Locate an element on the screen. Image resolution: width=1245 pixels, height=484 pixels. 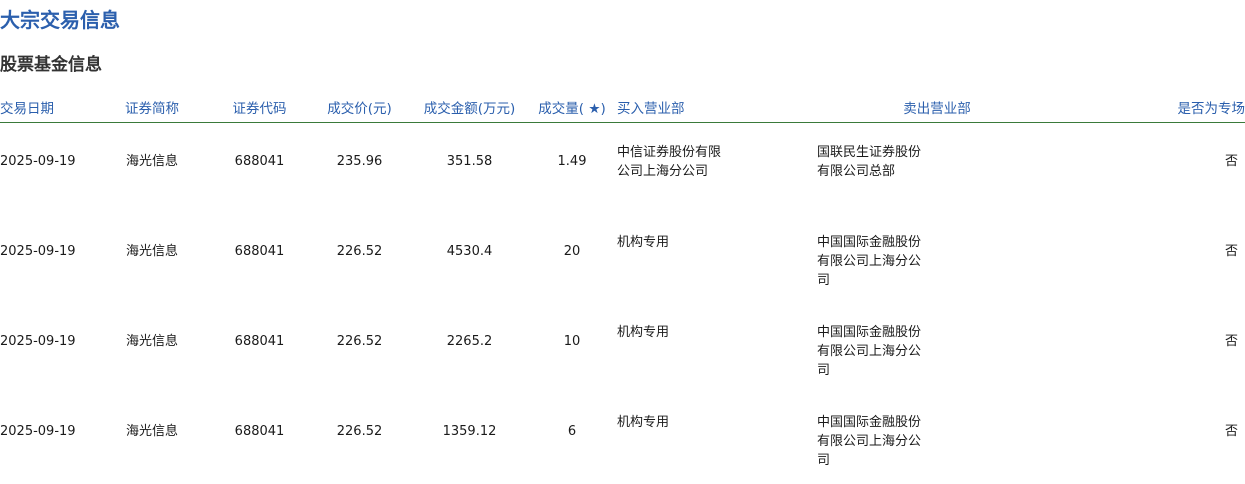
cell-amount: 1359.12 is located at coordinates (469, 431).